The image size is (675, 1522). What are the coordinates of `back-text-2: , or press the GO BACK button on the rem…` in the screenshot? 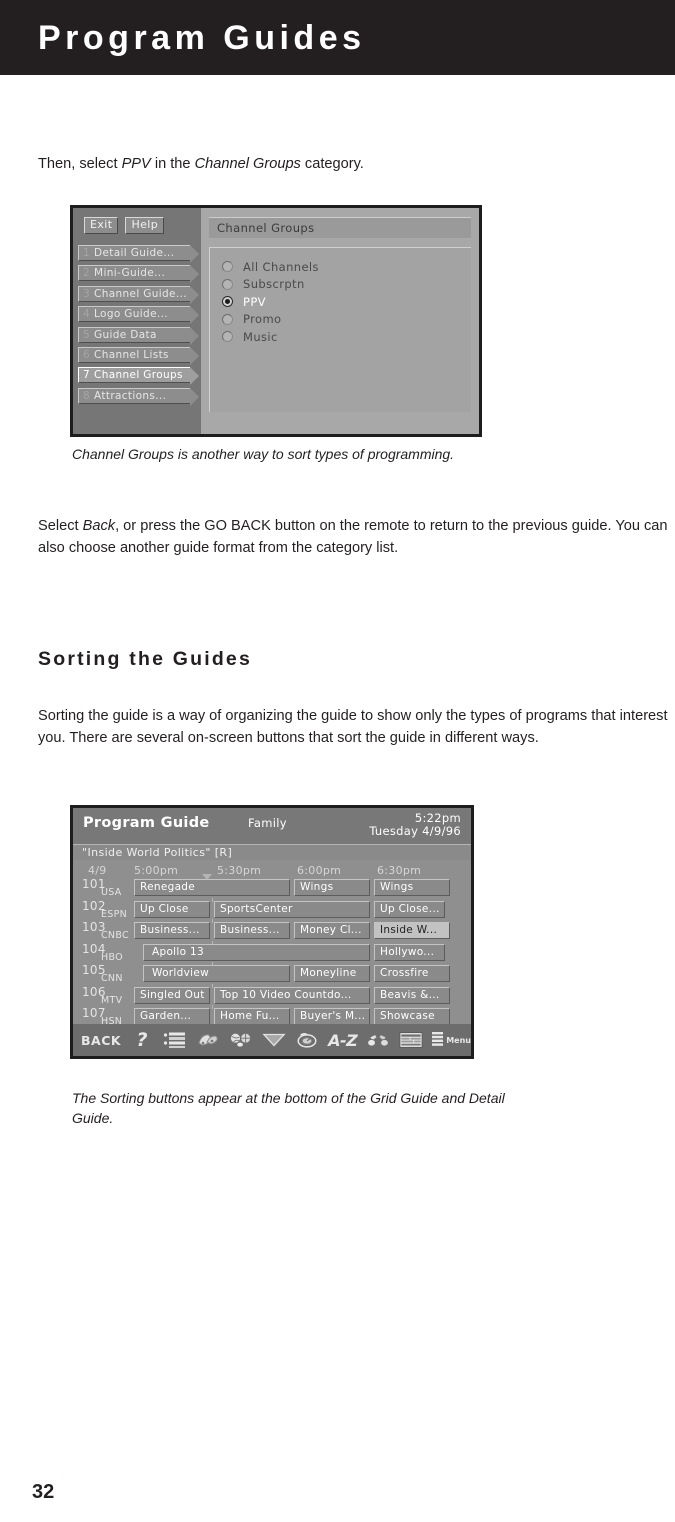 It's located at (353, 537).